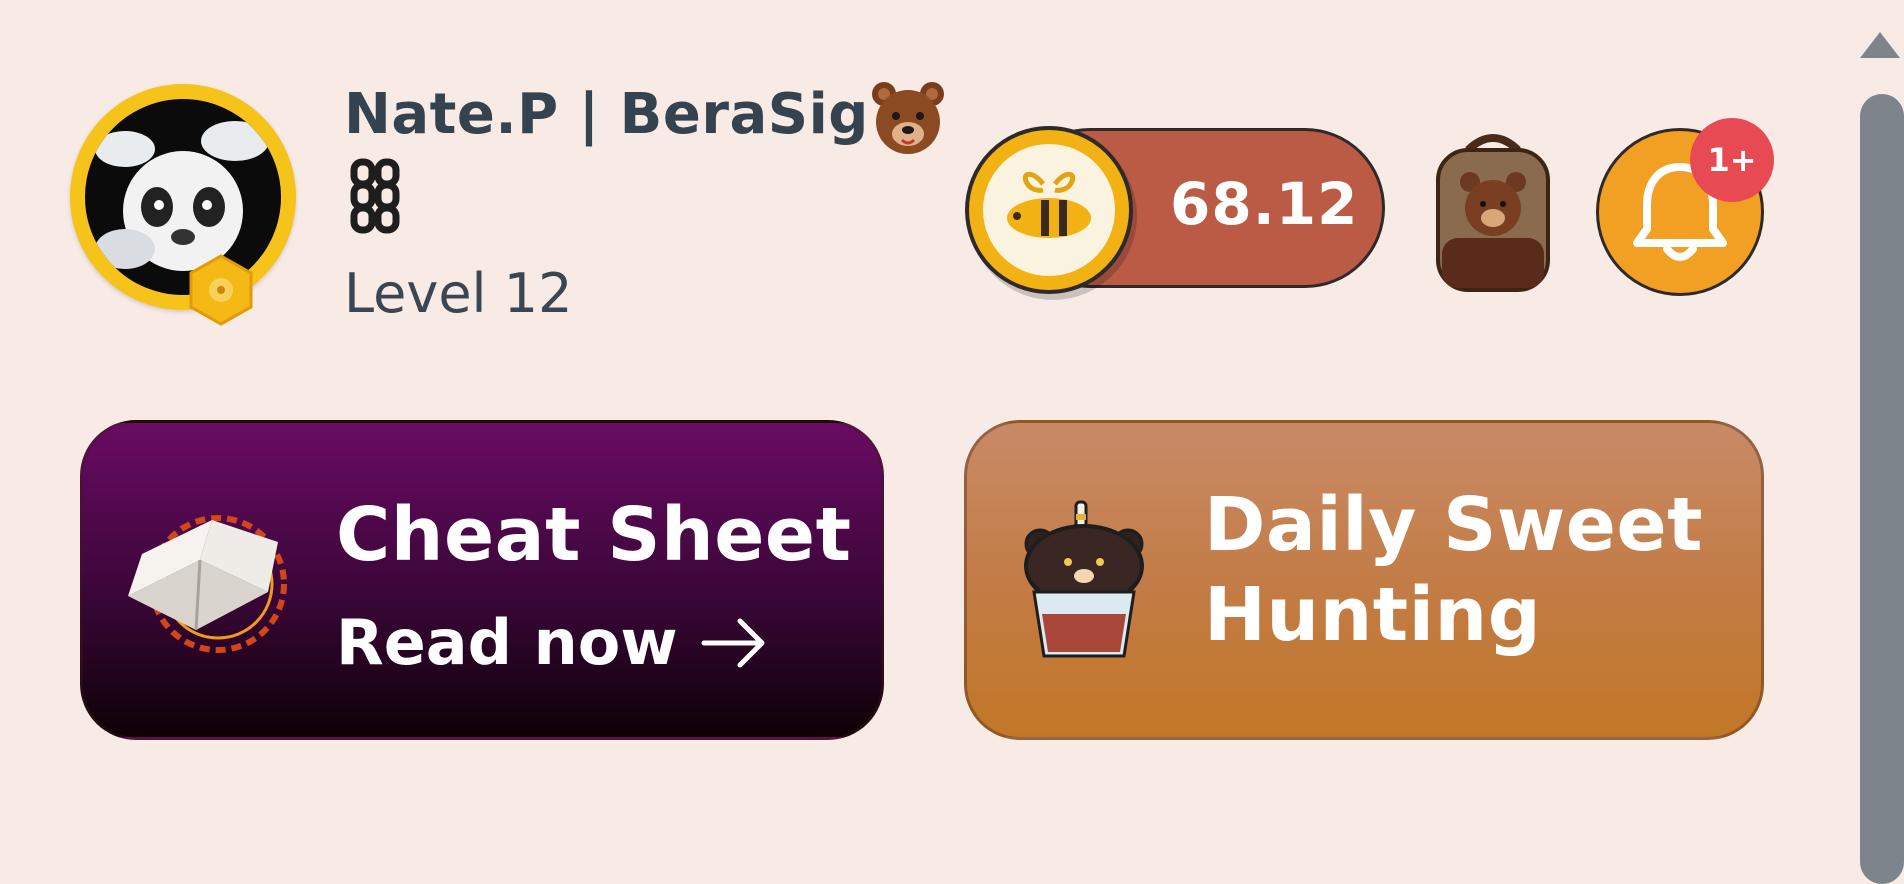 The image size is (1904, 884). I want to click on read-now-link: Read now, so click(553, 642).